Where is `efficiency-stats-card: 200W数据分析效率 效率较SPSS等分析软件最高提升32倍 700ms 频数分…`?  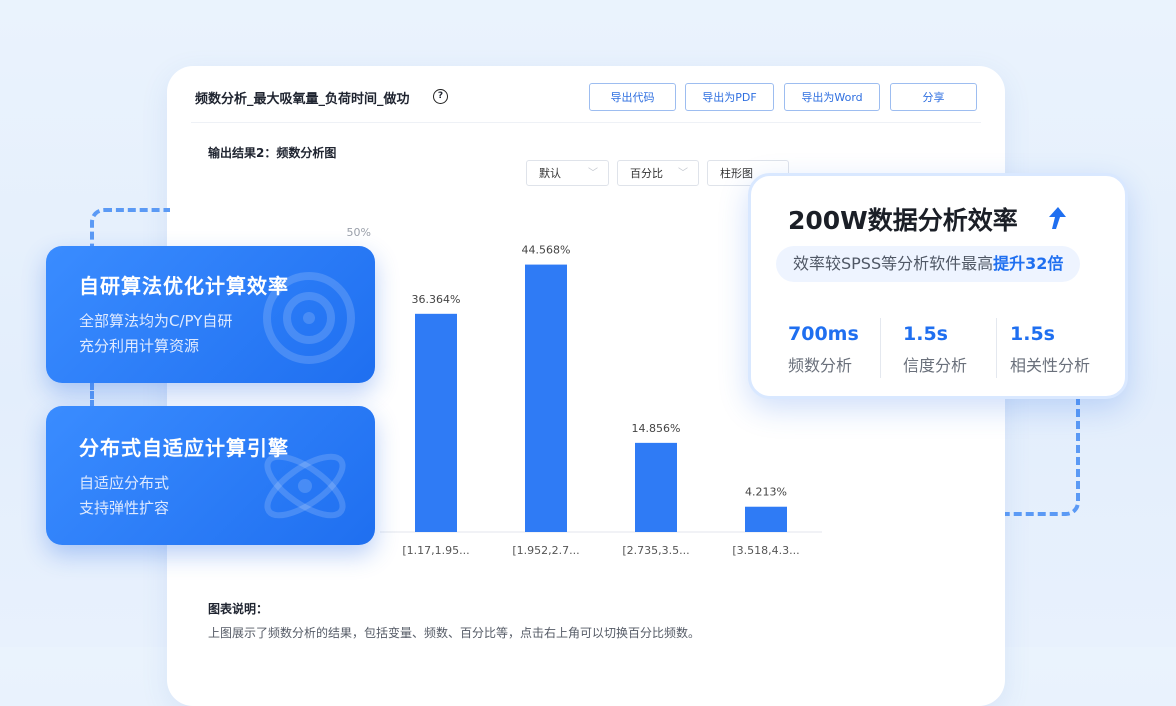
efficiency-stats-card: 200W数据分析效率 效率较SPSS等分析软件最高提升32倍 700ms 频数分… is located at coordinates (938, 286).